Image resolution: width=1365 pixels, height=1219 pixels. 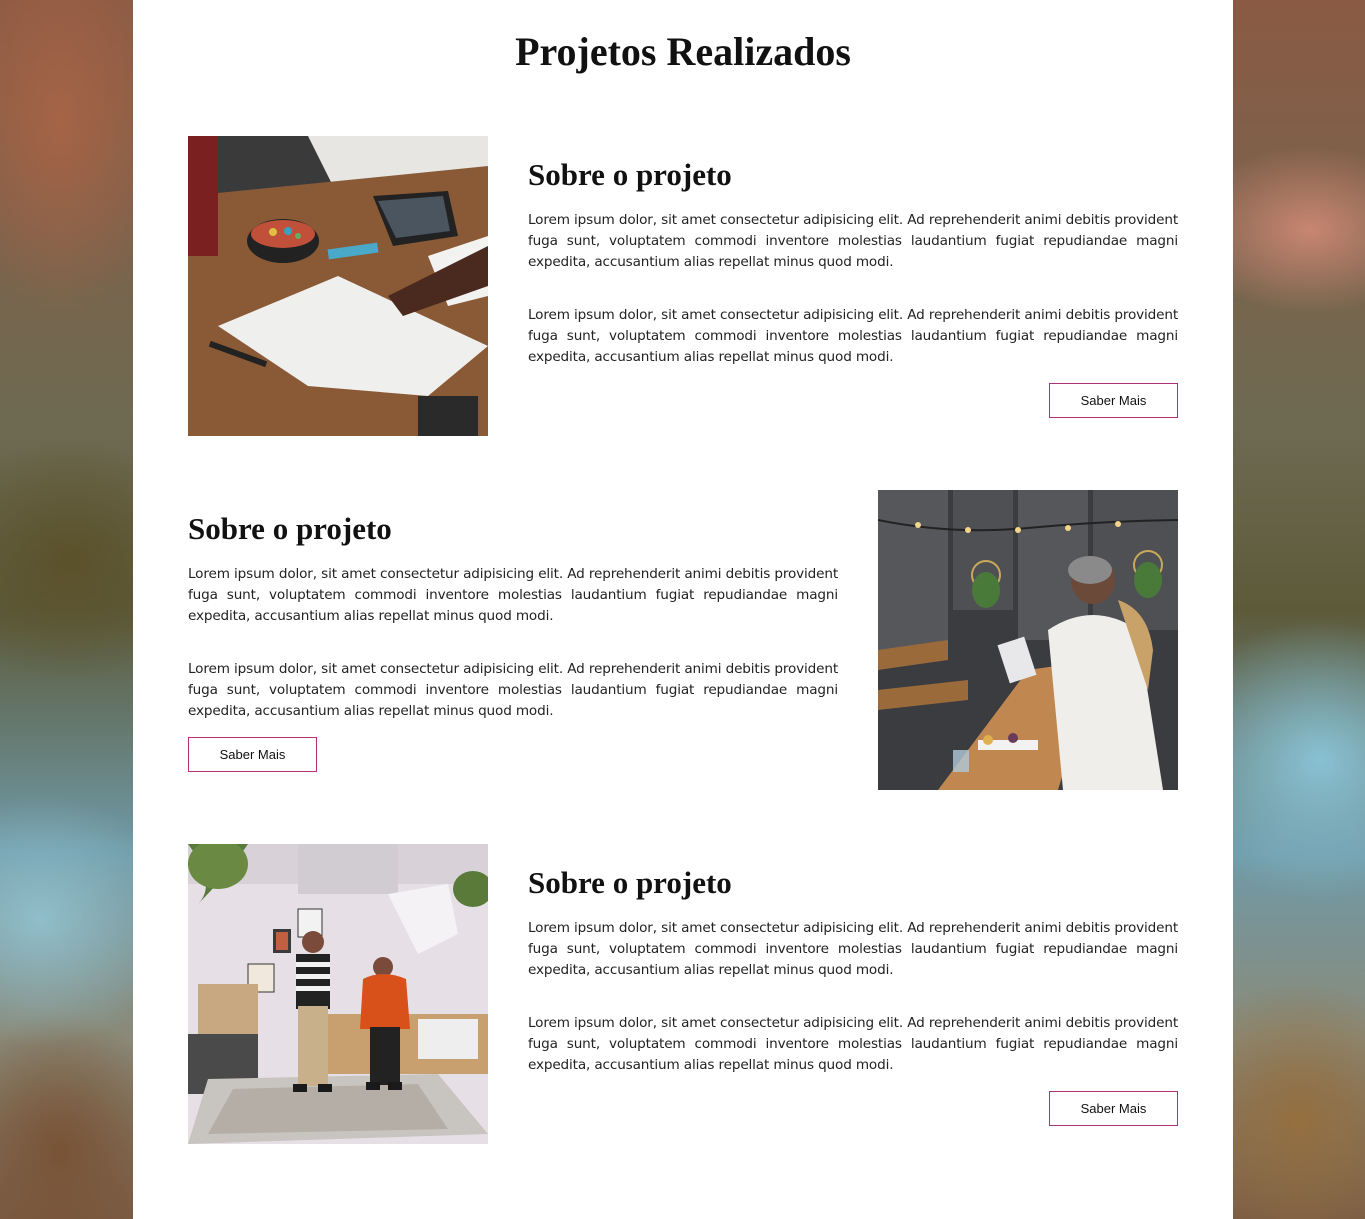 What do you see at coordinates (683, 51) in the screenshot?
I see `page-title: Projetos Realizados` at bounding box center [683, 51].